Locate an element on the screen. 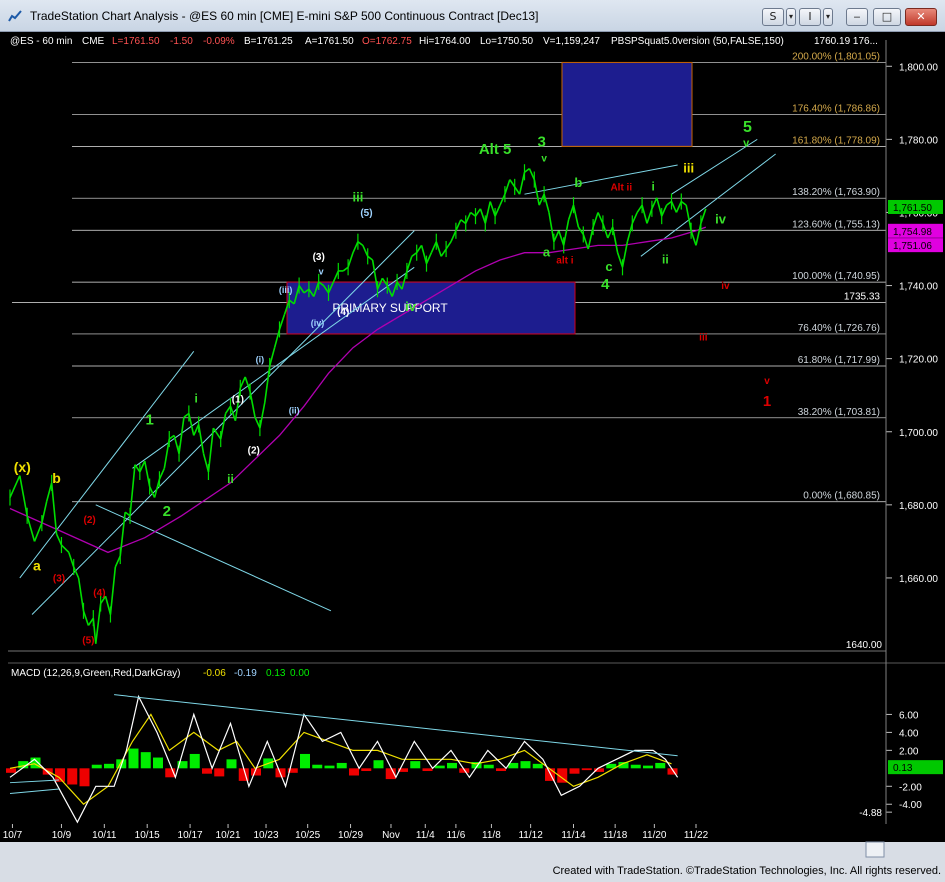 This screenshot has width=945, height=882. time-x-tick-label: 10/15 is located at coordinates (147, 835).